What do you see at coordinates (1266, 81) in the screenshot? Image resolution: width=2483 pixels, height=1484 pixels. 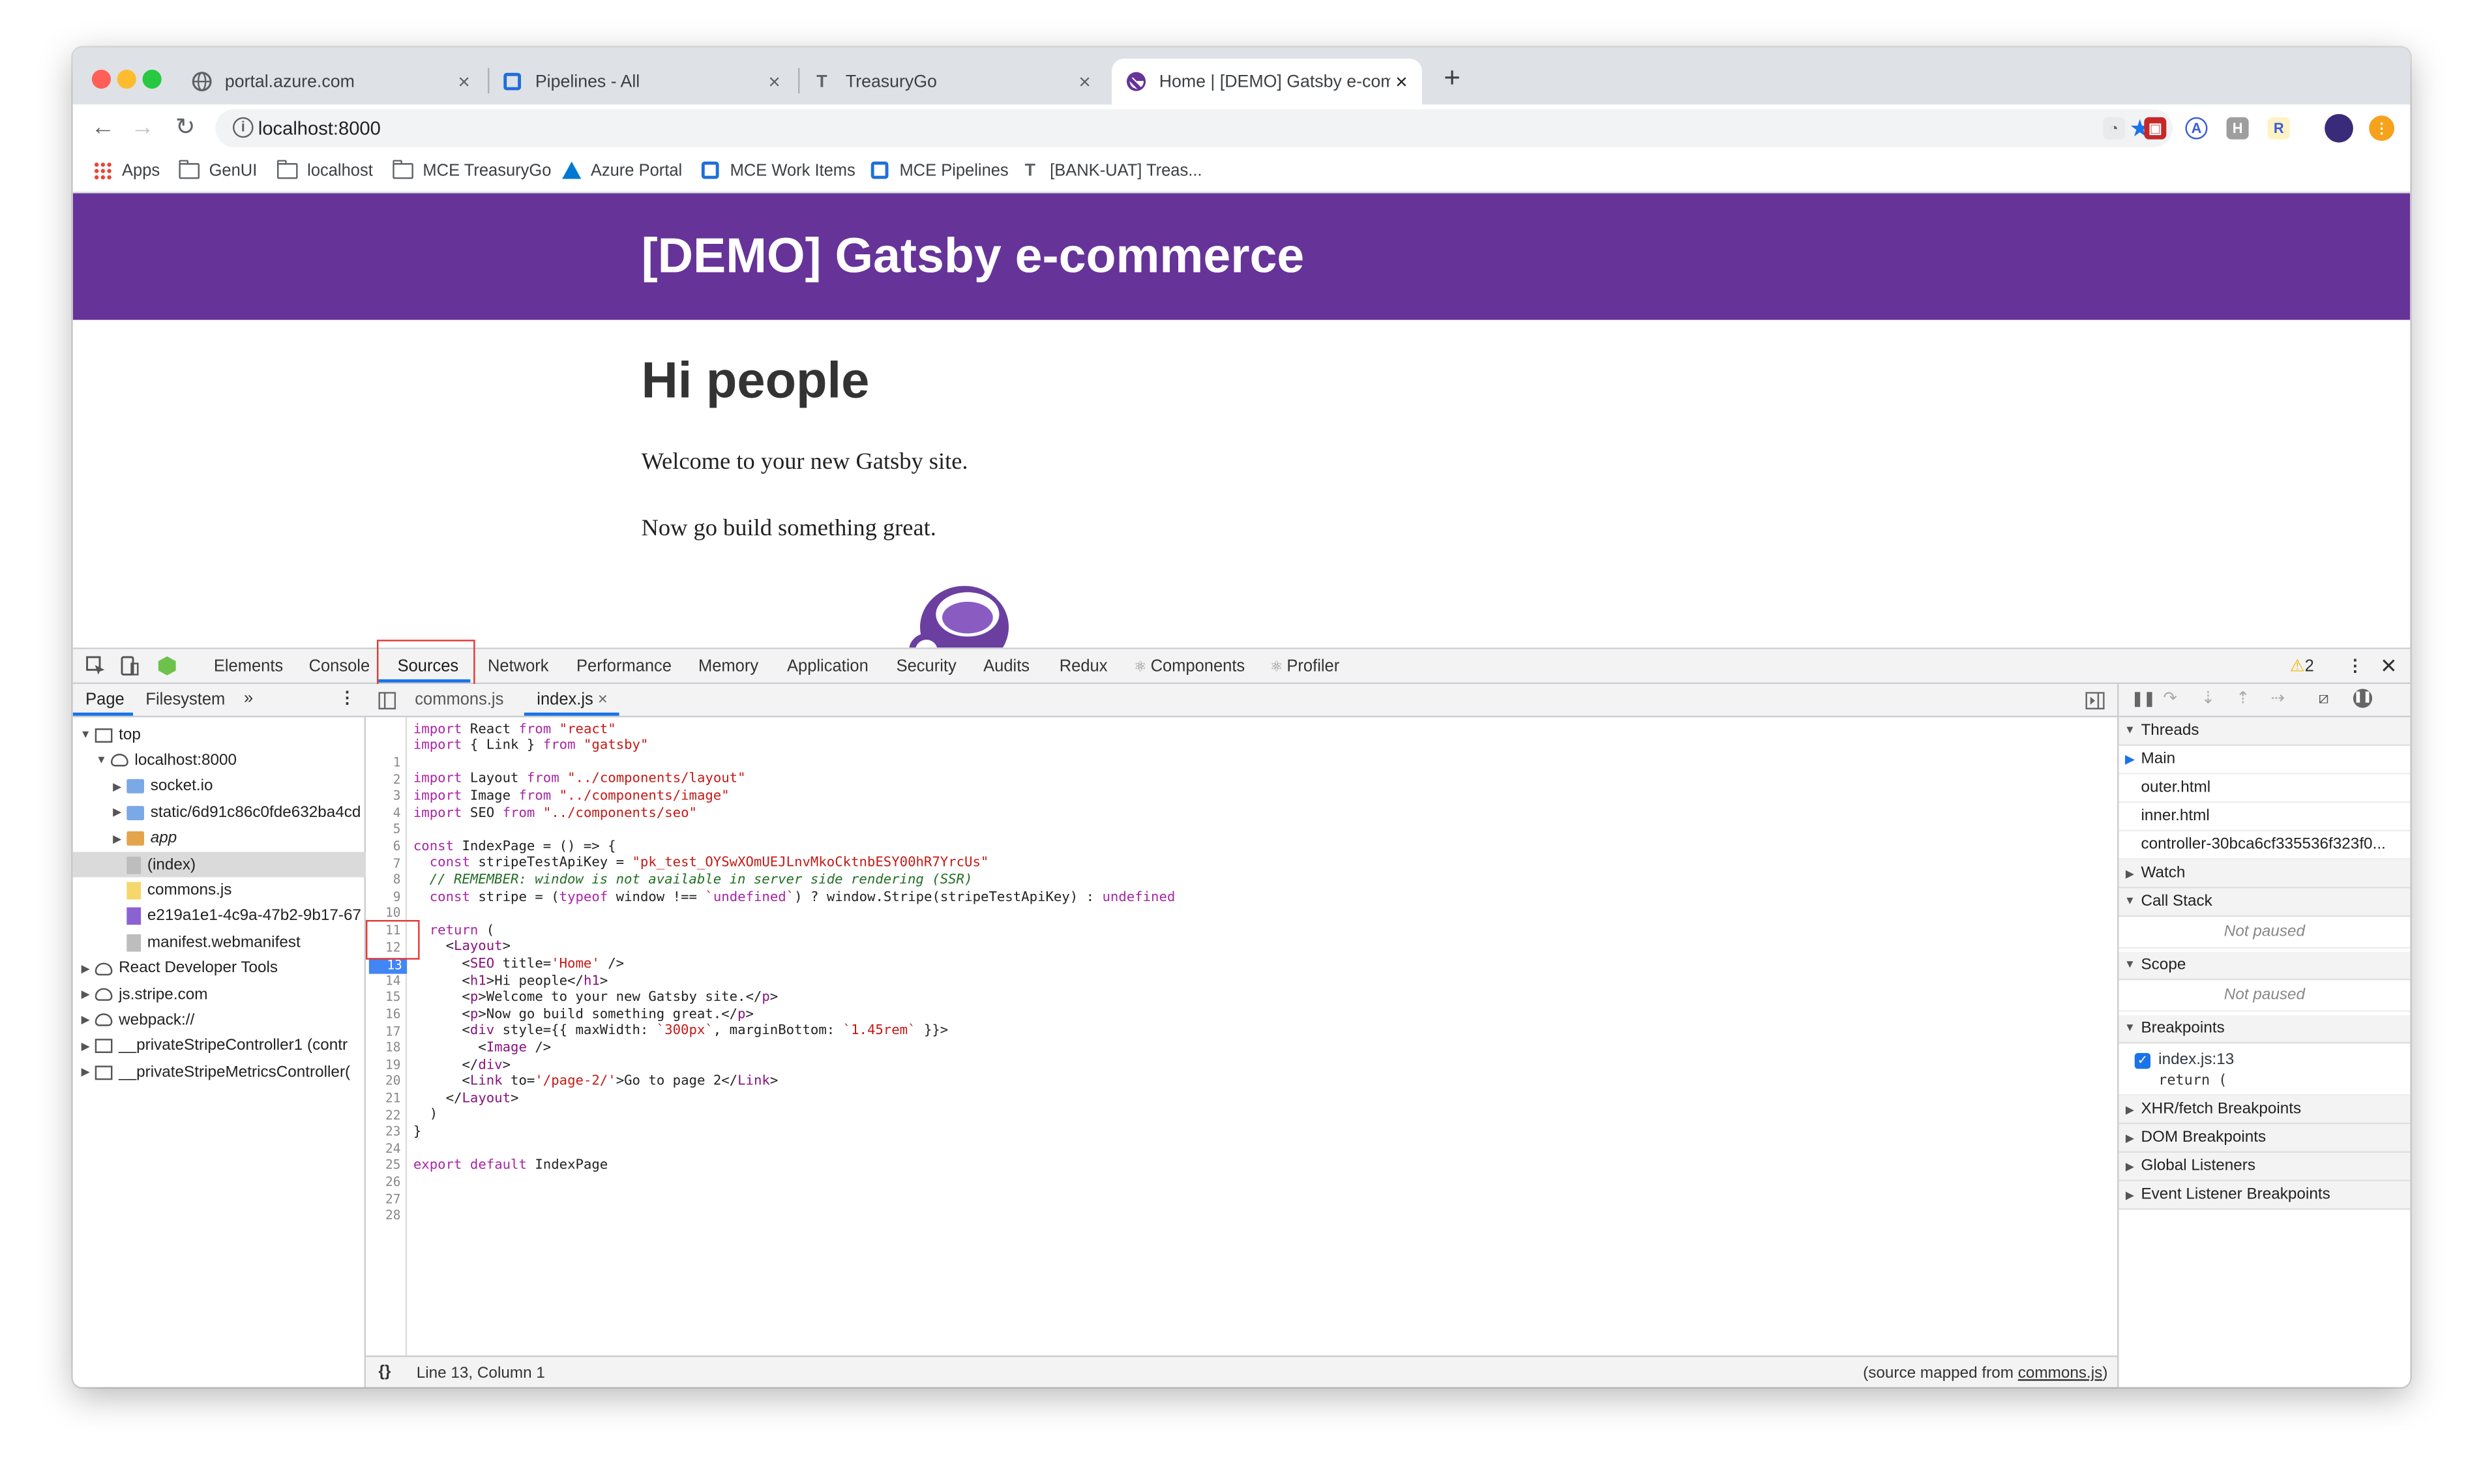 I see `browser-tab-active: Home | [DEMO] Gatsby e-comm ×` at bounding box center [1266, 81].